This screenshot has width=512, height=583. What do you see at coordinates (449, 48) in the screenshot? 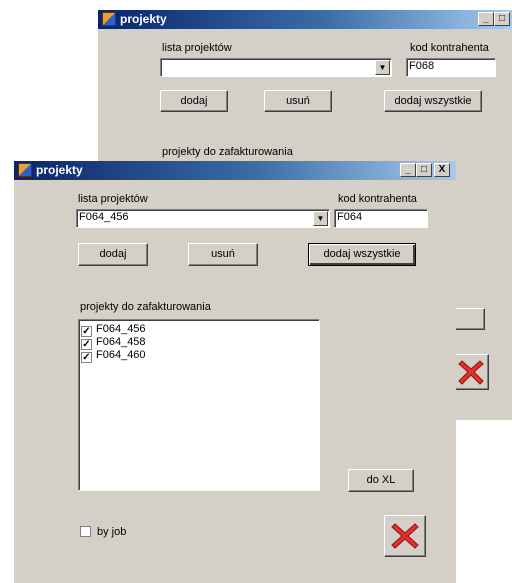
I see `back-kod-label: kod kontrahenta` at bounding box center [449, 48].